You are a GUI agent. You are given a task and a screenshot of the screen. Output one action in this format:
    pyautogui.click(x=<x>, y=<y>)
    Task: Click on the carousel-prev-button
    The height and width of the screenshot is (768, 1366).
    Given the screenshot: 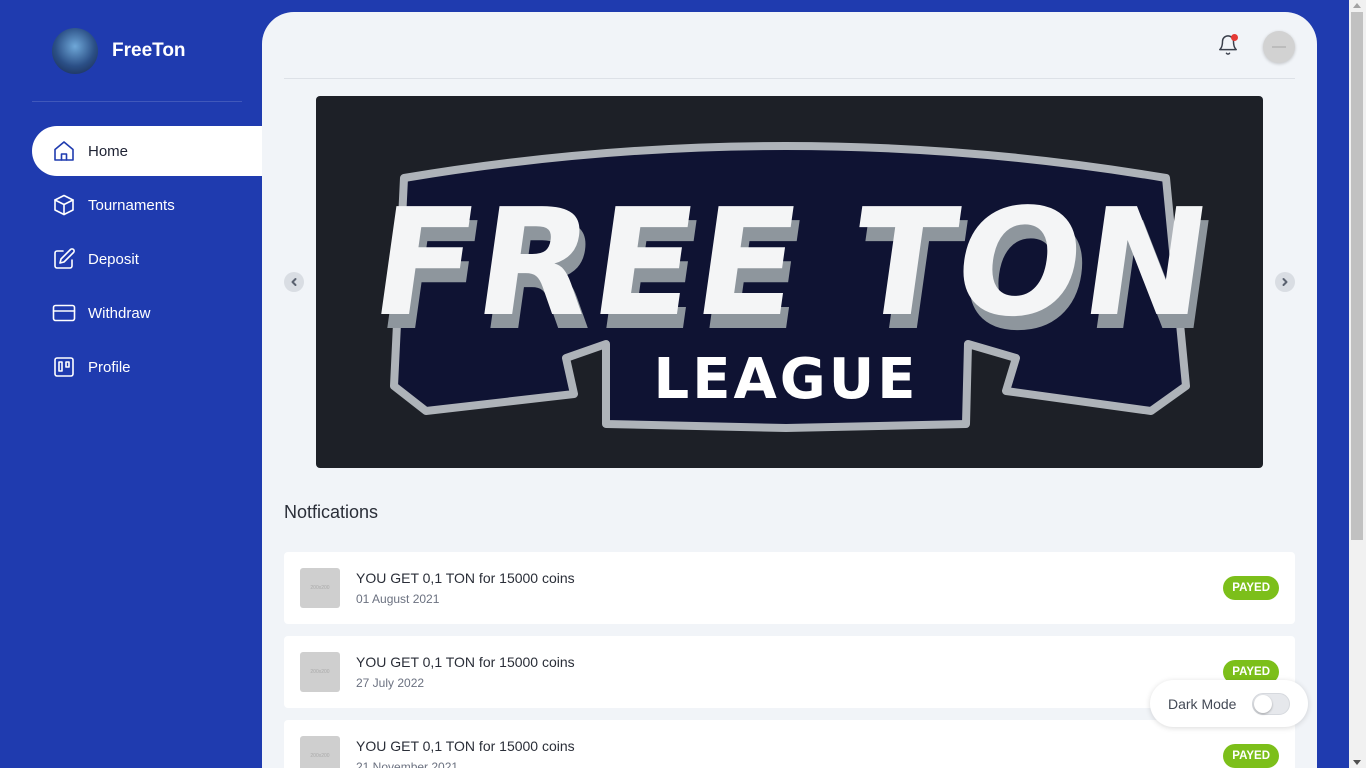 What is the action you would take?
    pyautogui.click(x=294, y=282)
    